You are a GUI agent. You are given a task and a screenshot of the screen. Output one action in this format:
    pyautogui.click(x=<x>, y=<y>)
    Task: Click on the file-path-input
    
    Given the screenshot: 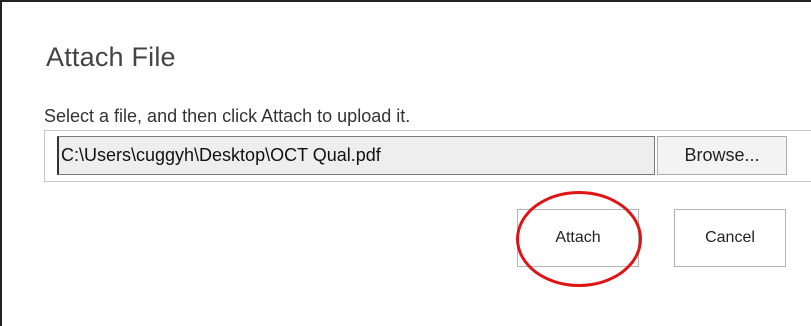 What is the action you would take?
    pyautogui.click(x=356, y=155)
    